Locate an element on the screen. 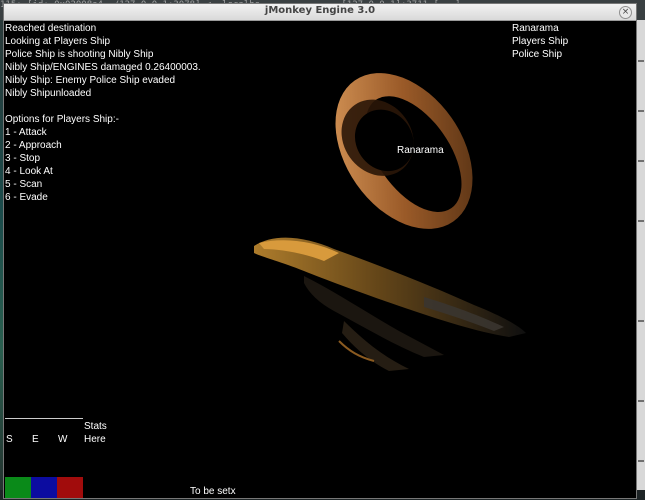 This screenshot has height=500, width=645. window-title: jMonkey Engine 3.0 is located at coordinates (320, 10).